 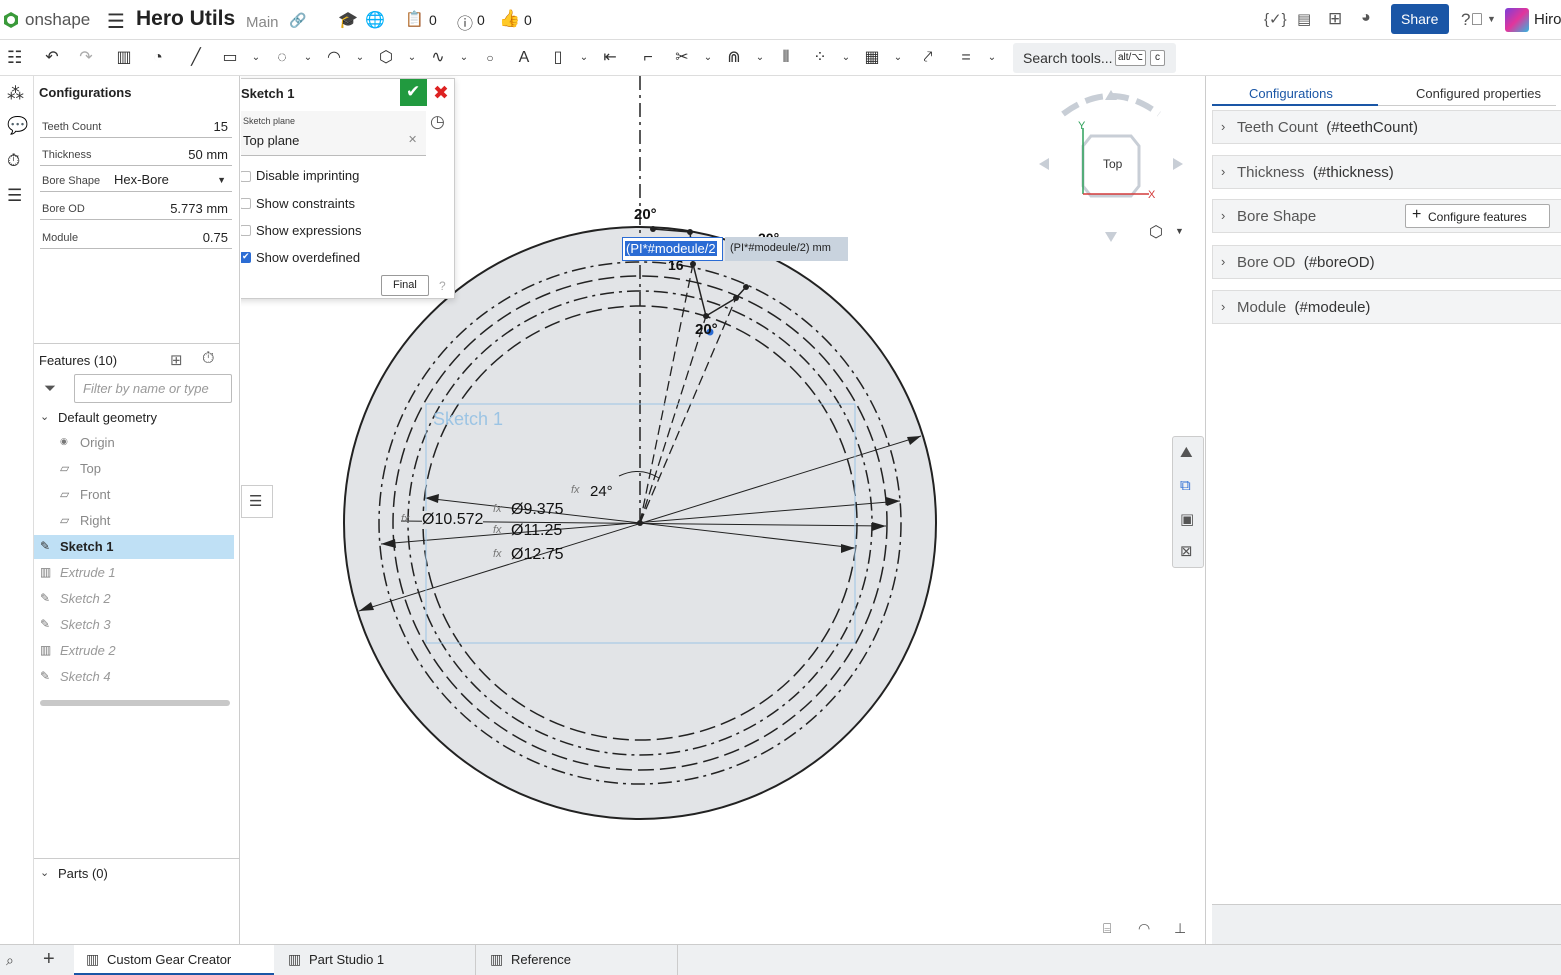 I want to click on config-value: 0.75, so click(x=215, y=237).